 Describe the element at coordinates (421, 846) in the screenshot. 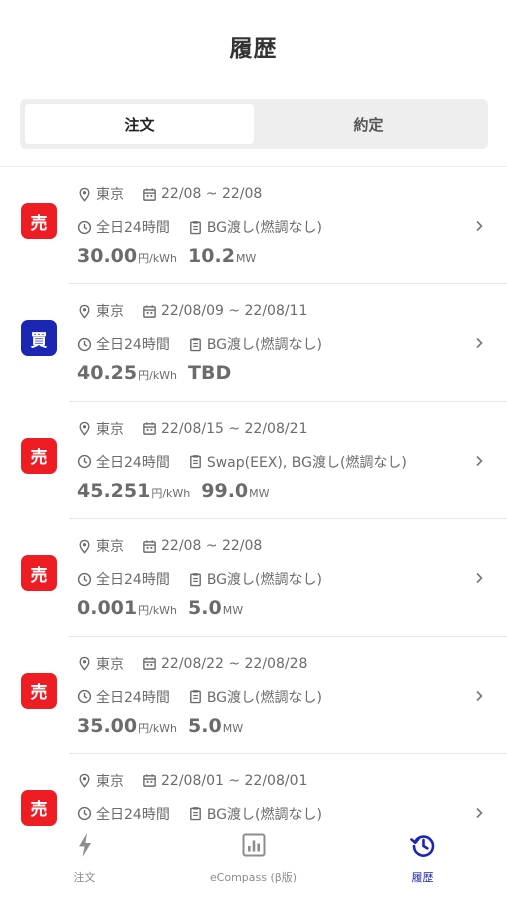

I see `history-icon` at that location.